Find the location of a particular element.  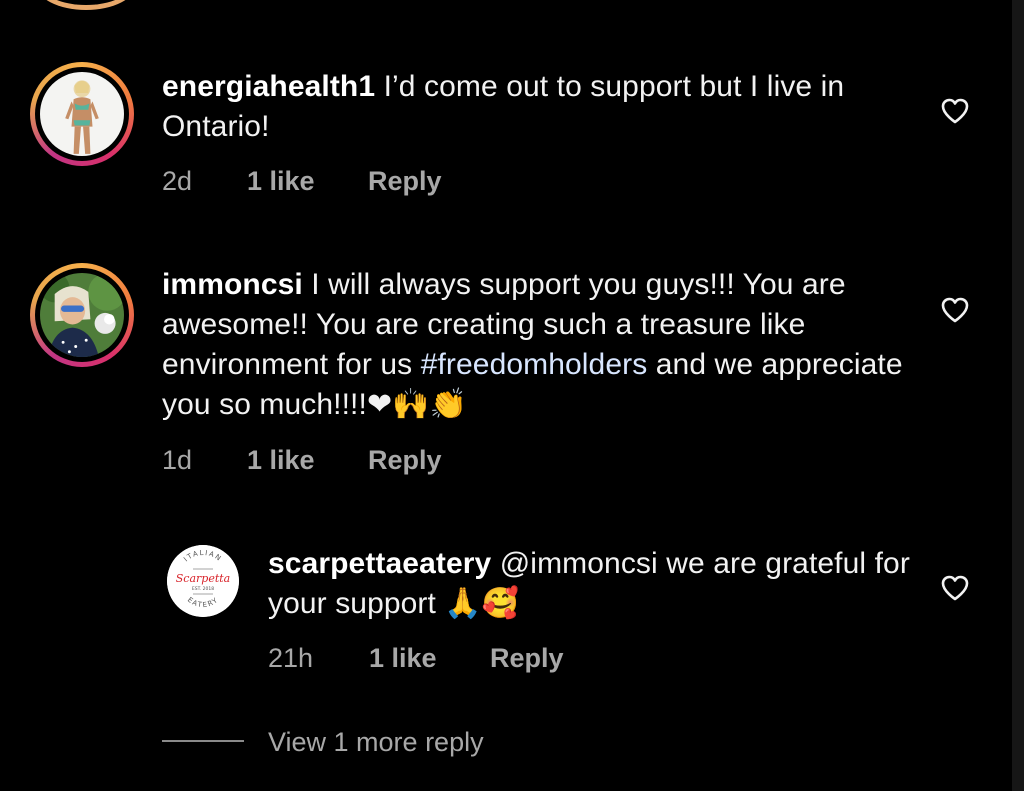

avatar-scarpettaeatery: ITALIAN EATERY Scarpetta EST. 2018 is located at coordinates (203, 581).